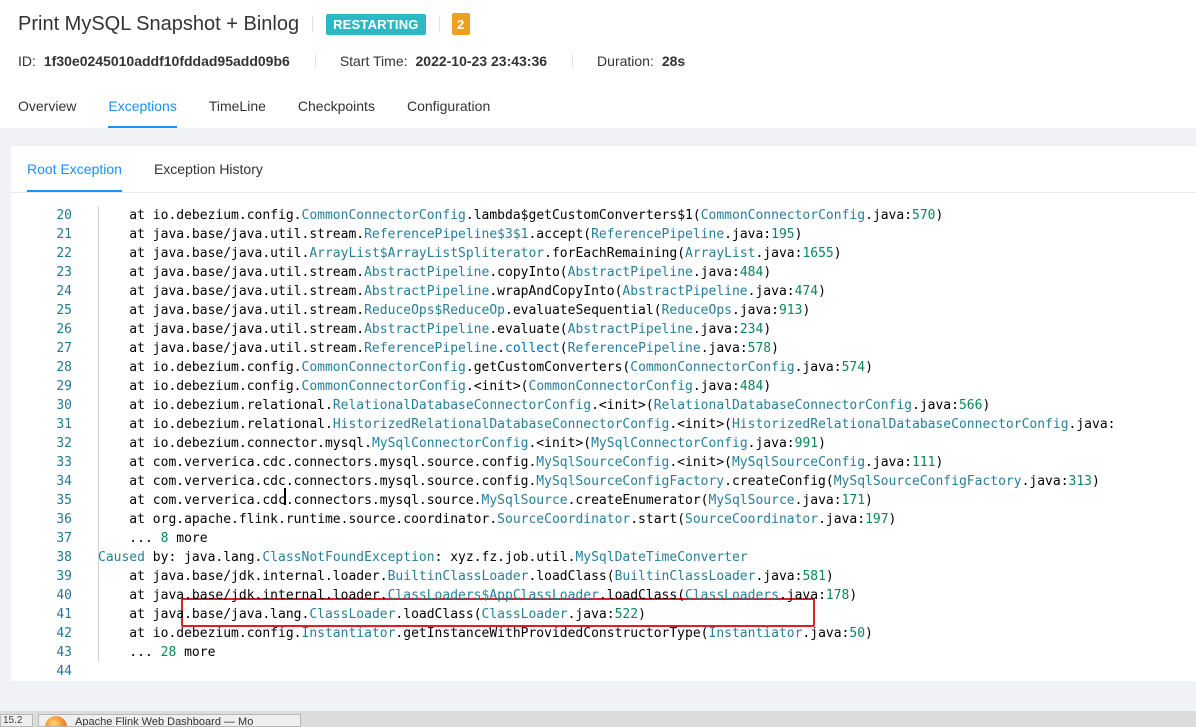 The image size is (1196, 727). Describe the element at coordinates (16, 720) in the screenshot. I see `taskbar-item: 15.2` at that location.